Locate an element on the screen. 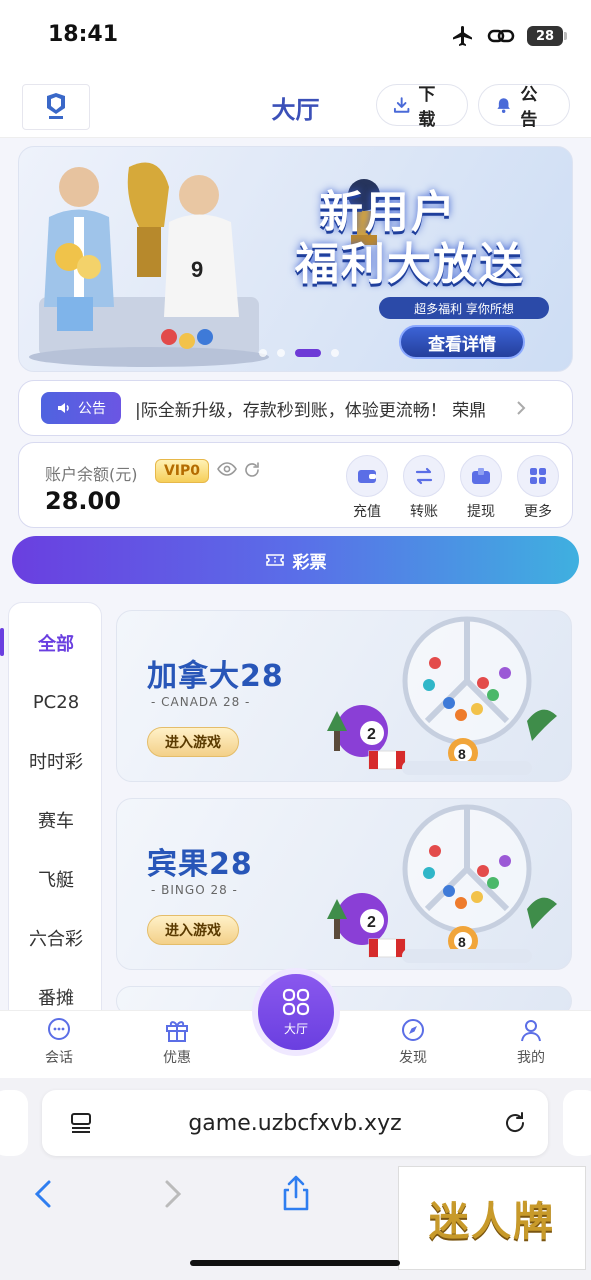  category-ssc: 时时彩 is located at coordinates (55, 761).